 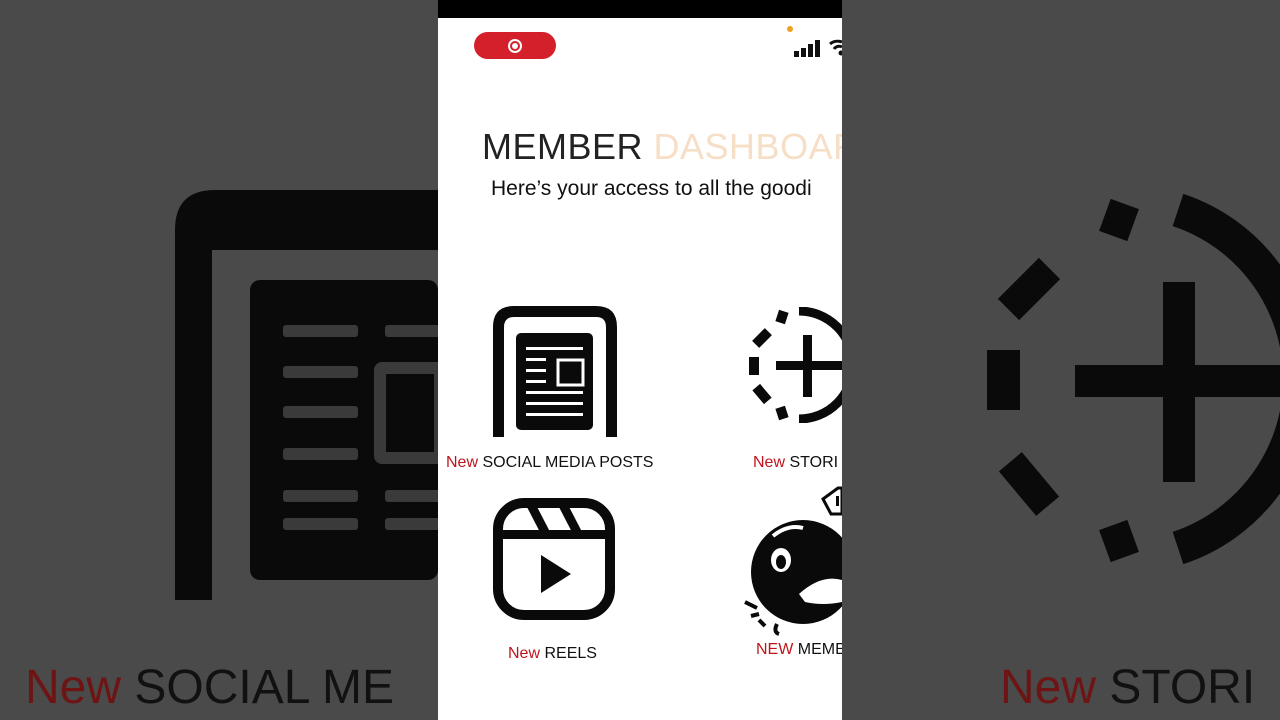 I want to click on background-label-right: New STORI, so click(x=1127, y=687).